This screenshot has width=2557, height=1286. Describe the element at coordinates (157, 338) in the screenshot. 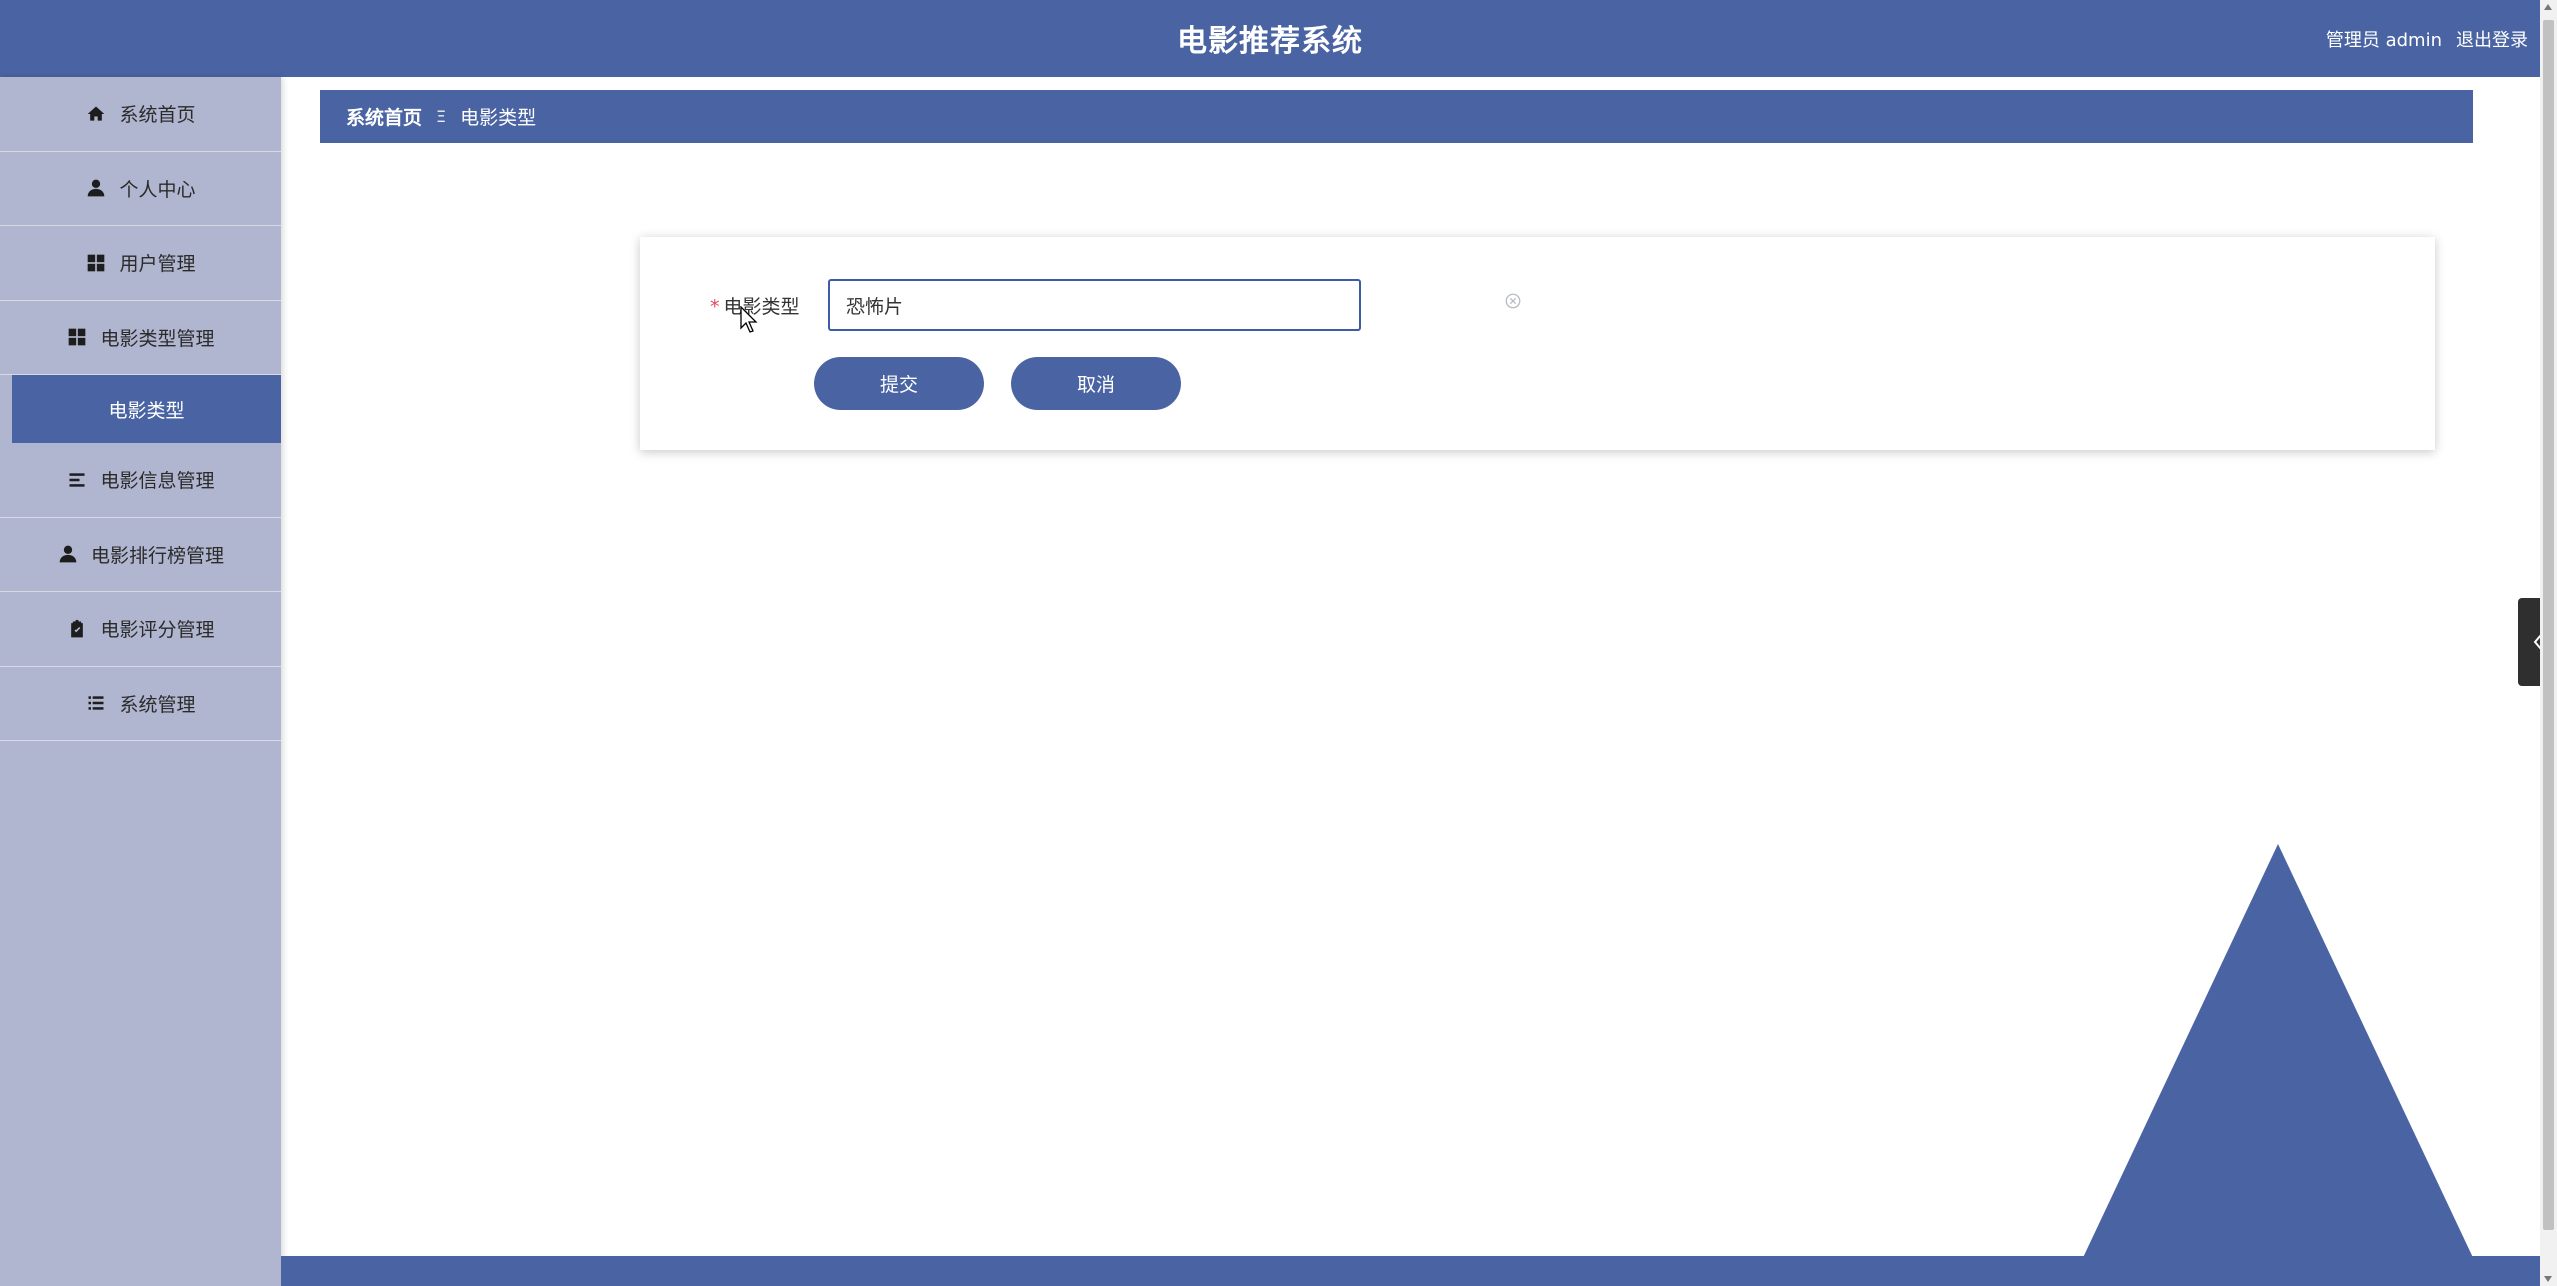

I see `sidebar-item-label: 电影类型管理` at that location.